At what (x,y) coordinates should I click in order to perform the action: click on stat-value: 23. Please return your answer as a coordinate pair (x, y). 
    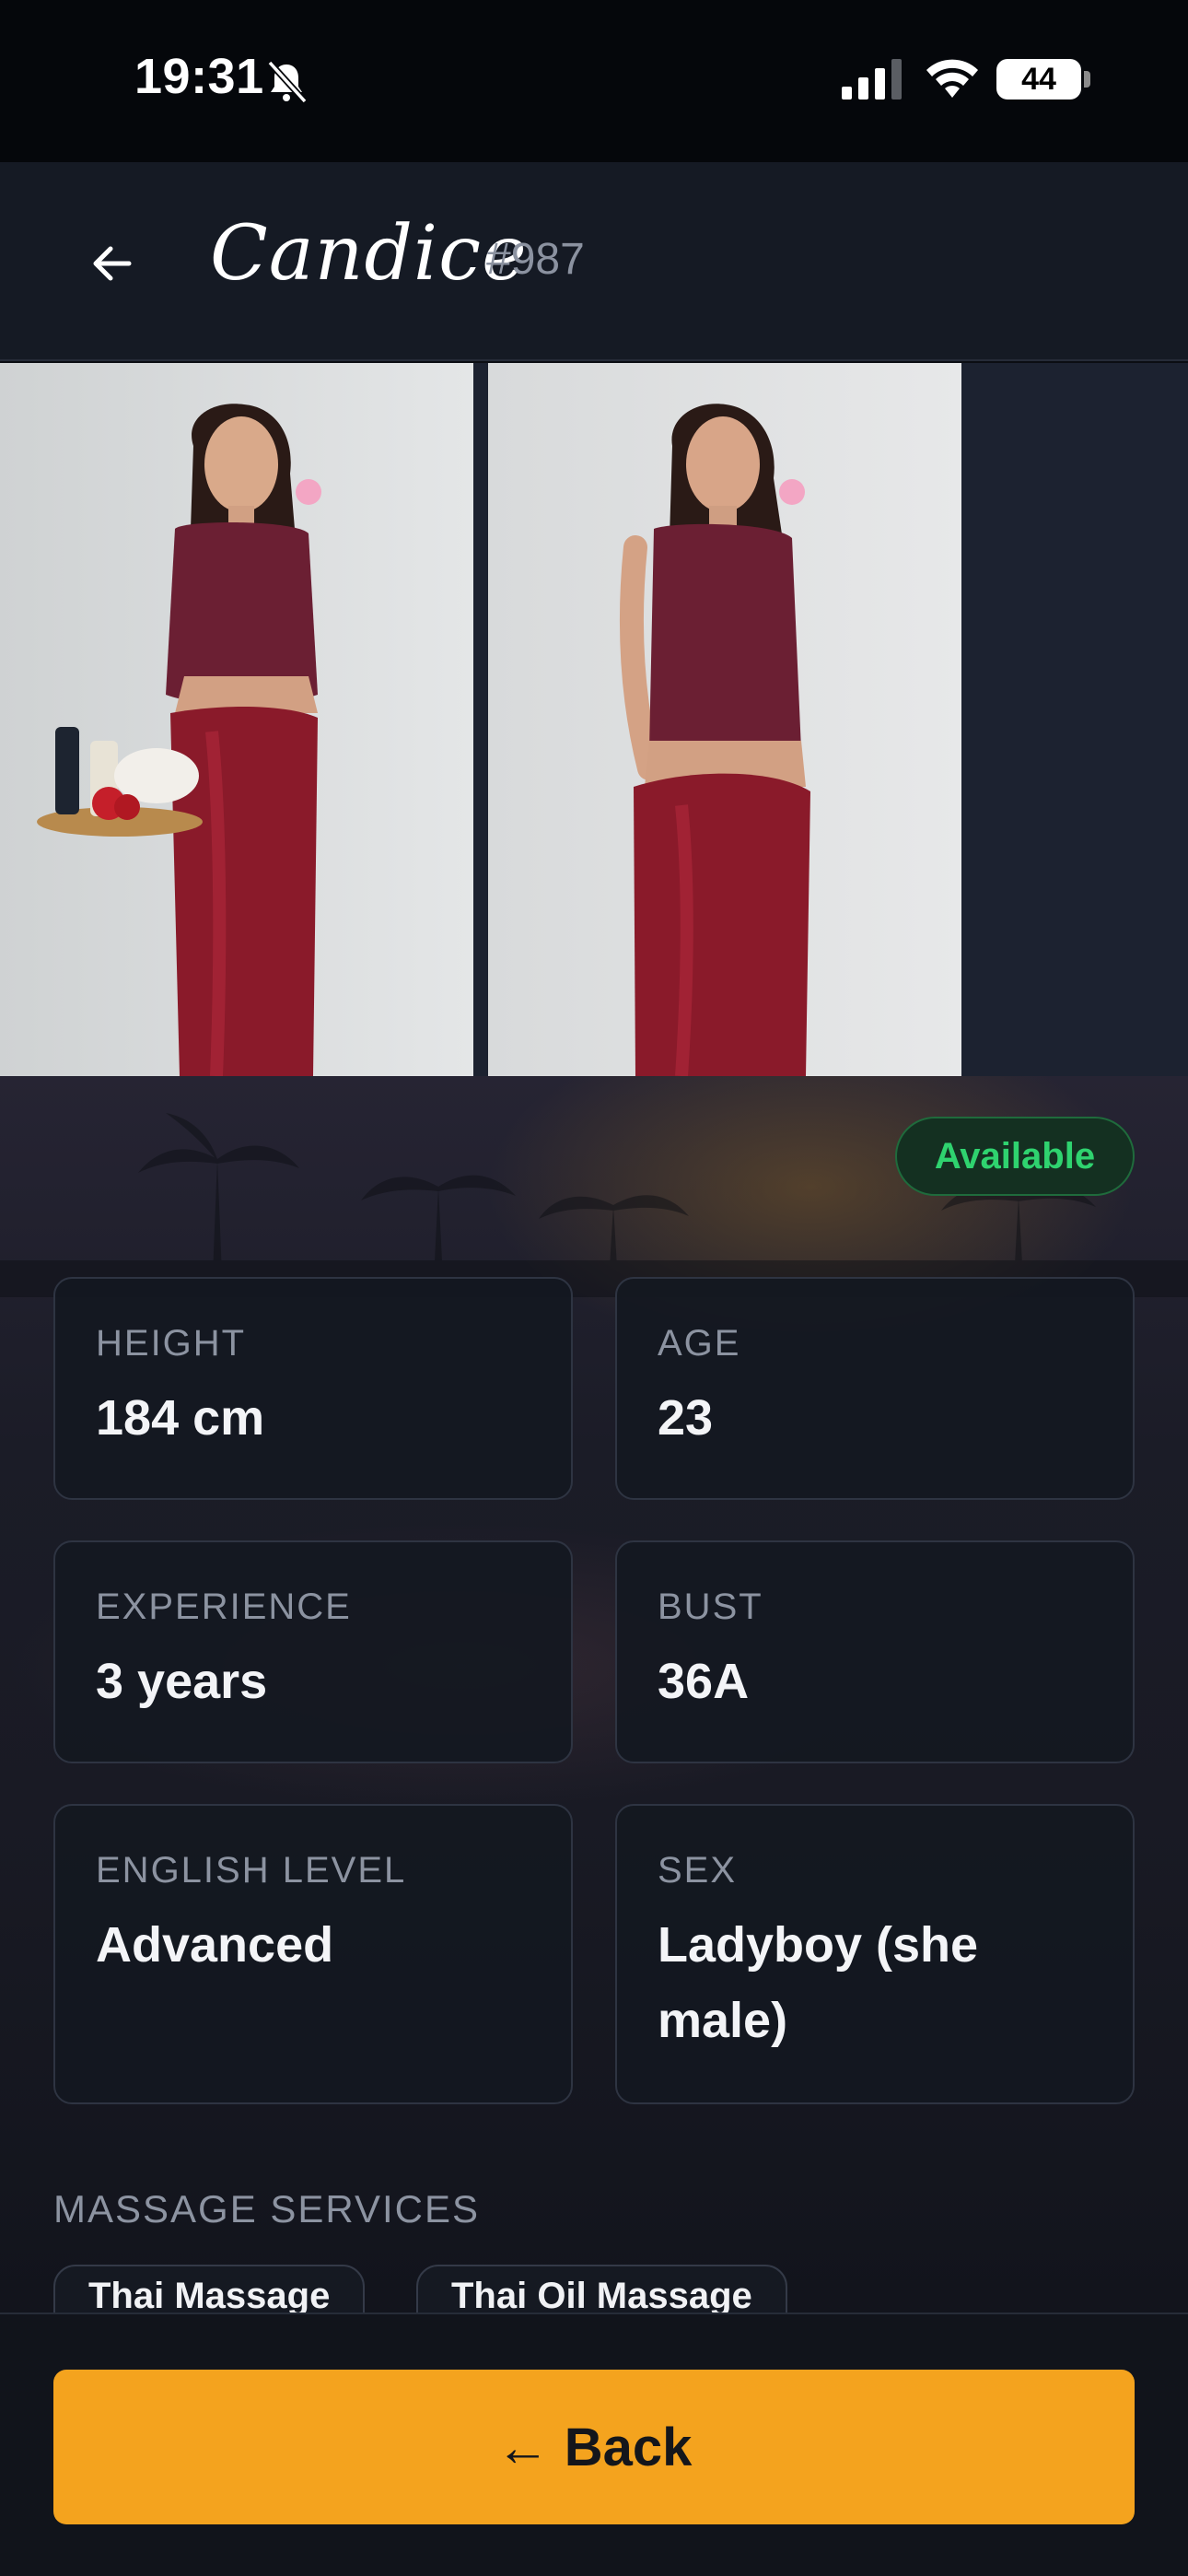
    Looking at the image, I should click on (686, 1418).